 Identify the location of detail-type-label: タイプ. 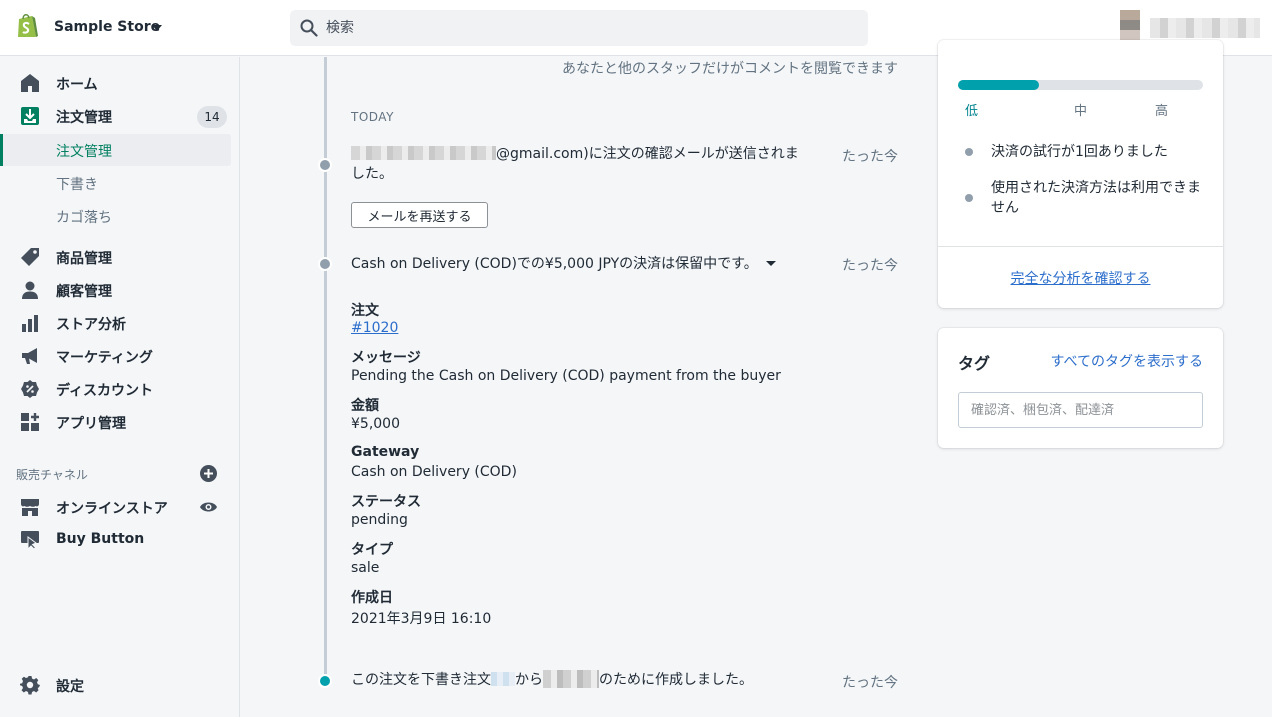
(372, 550).